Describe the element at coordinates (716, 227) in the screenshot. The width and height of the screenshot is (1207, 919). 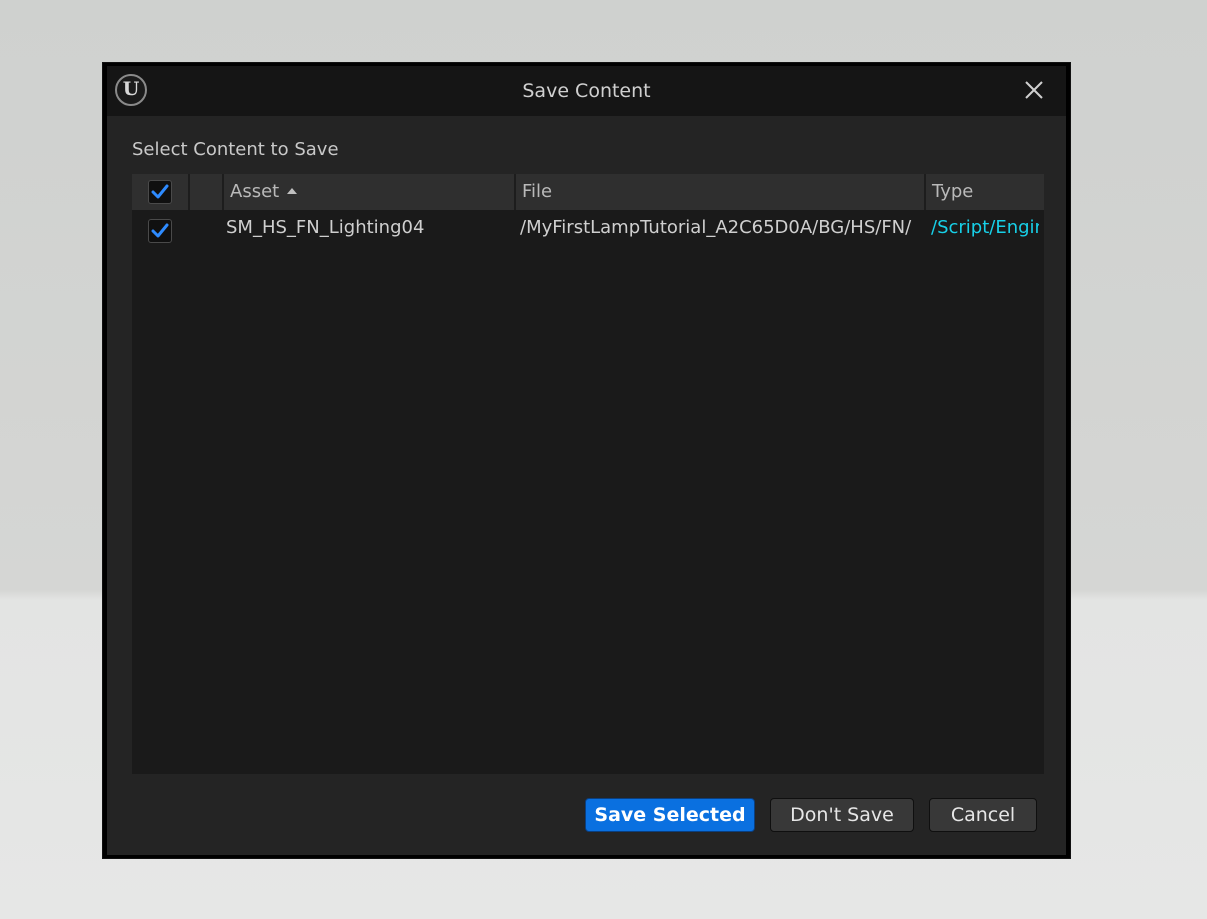
I see `file-cell: /MyFirstLampTutorial_A2C65D0A/BG/HS/FN/` at that location.